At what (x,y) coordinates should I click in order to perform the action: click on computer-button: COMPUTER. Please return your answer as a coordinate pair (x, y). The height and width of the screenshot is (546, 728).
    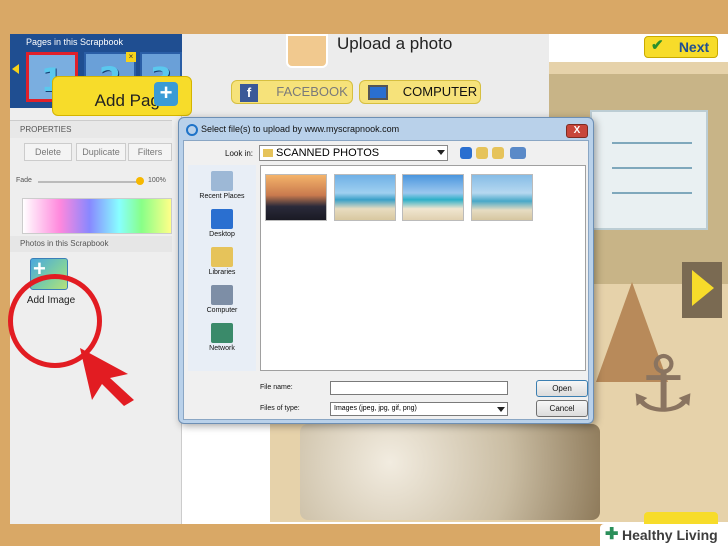
    Looking at the image, I should click on (420, 92).